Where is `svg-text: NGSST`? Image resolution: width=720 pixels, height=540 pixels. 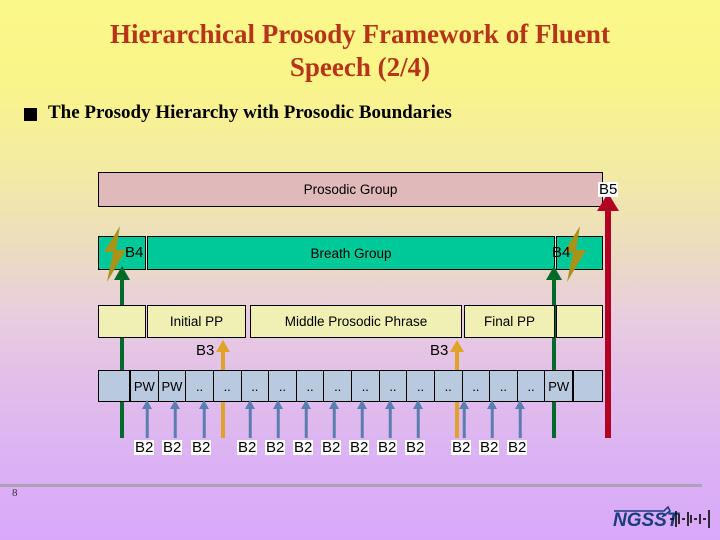
svg-text: NGSST is located at coordinates (646, 520).